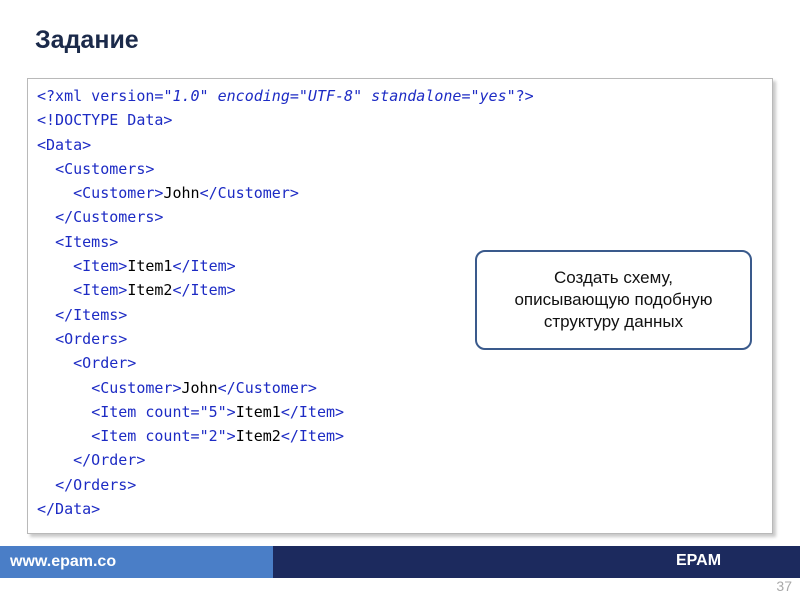 This screenshot has width=800, height=600. I want to click on code-line: </Order>, so click(285, 460).